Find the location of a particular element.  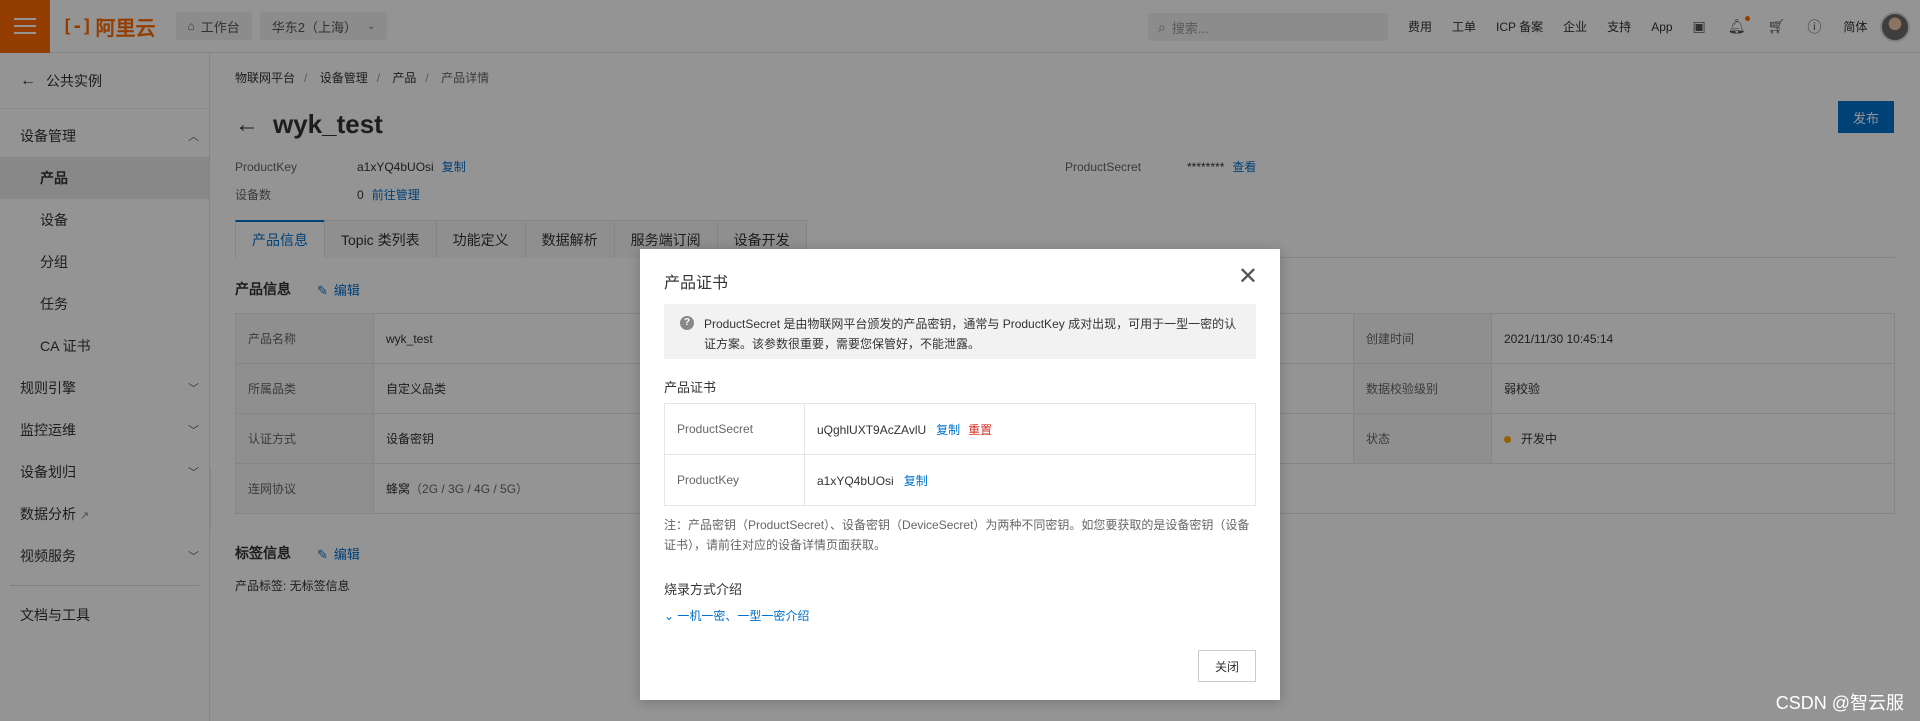

chevron-down-icon: ⌄ is located at coordinates (669, 616).